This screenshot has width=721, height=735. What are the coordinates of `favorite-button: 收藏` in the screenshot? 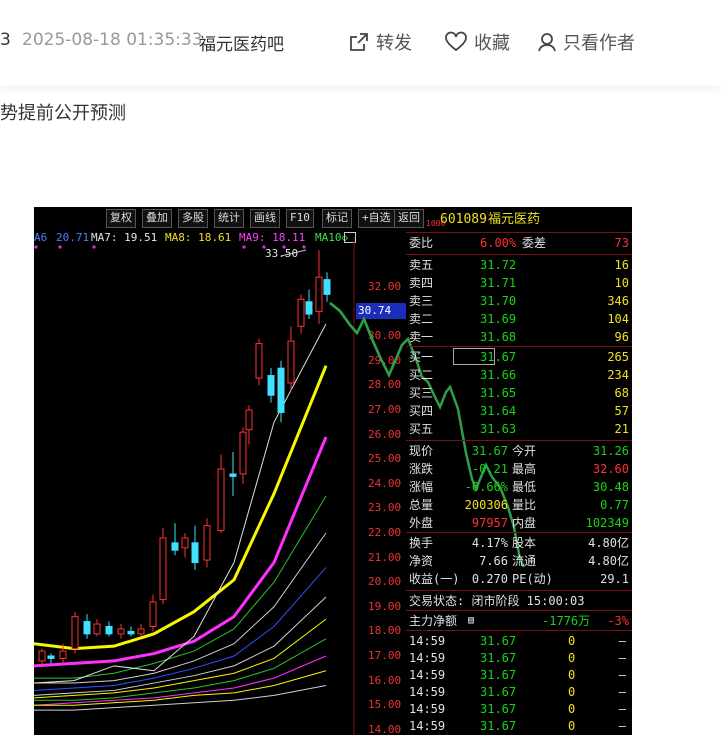 It's located at (477, 42).